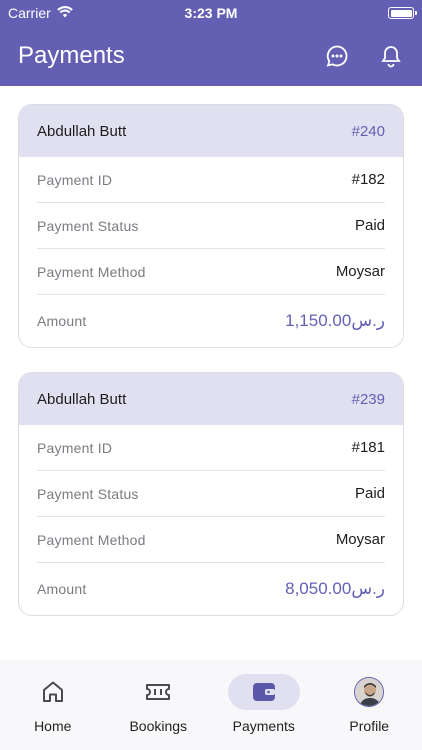  I want to click on chat-icon, so click(337, 56).